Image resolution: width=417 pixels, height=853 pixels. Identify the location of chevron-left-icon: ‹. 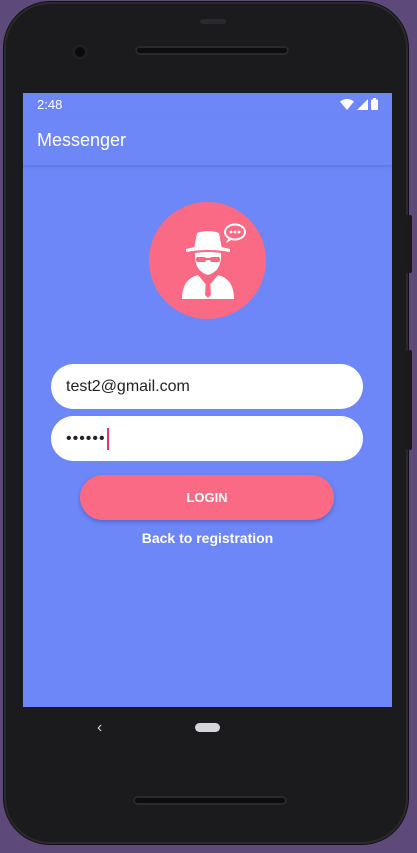
(99, 728).